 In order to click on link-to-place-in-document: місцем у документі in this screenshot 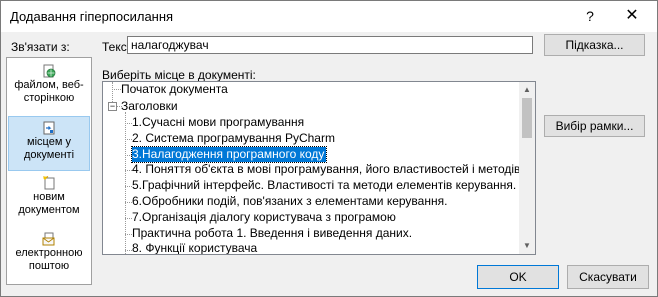, I will do `click(49, 143)`.